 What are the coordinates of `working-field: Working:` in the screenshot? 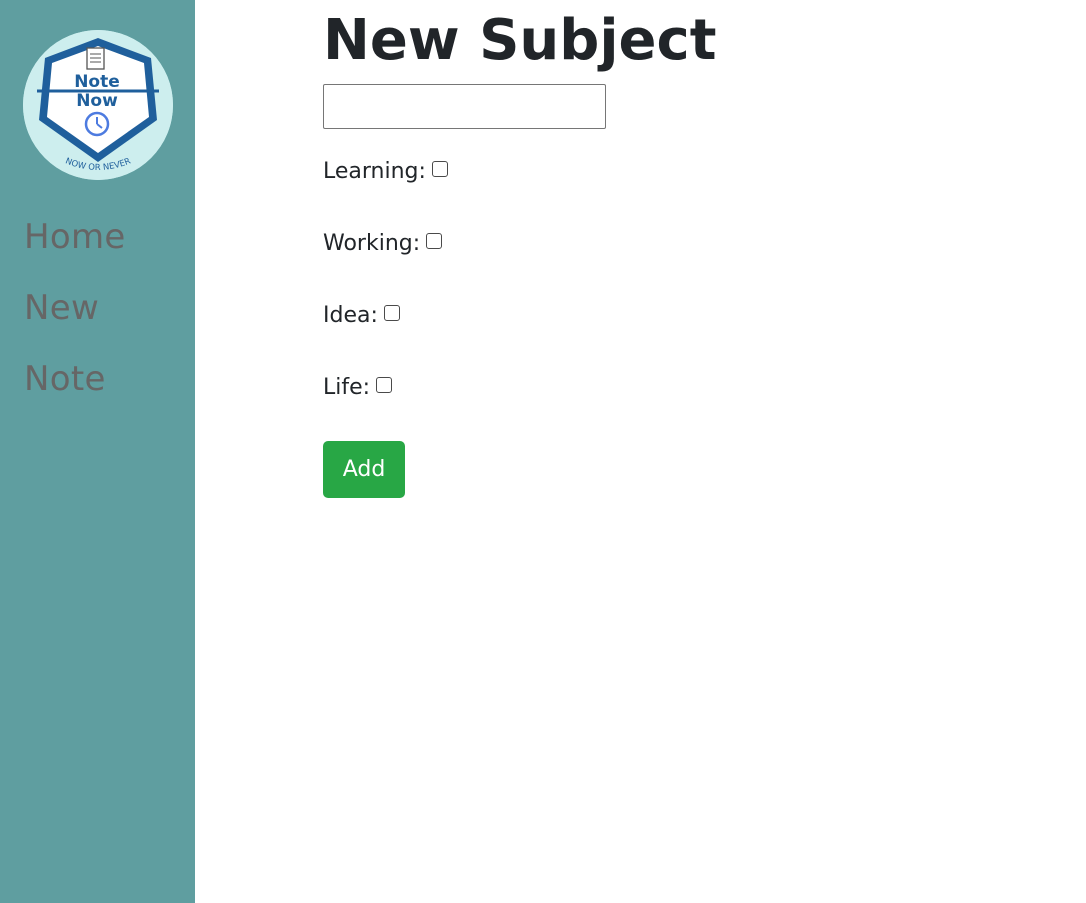 It's located at (383, 244).